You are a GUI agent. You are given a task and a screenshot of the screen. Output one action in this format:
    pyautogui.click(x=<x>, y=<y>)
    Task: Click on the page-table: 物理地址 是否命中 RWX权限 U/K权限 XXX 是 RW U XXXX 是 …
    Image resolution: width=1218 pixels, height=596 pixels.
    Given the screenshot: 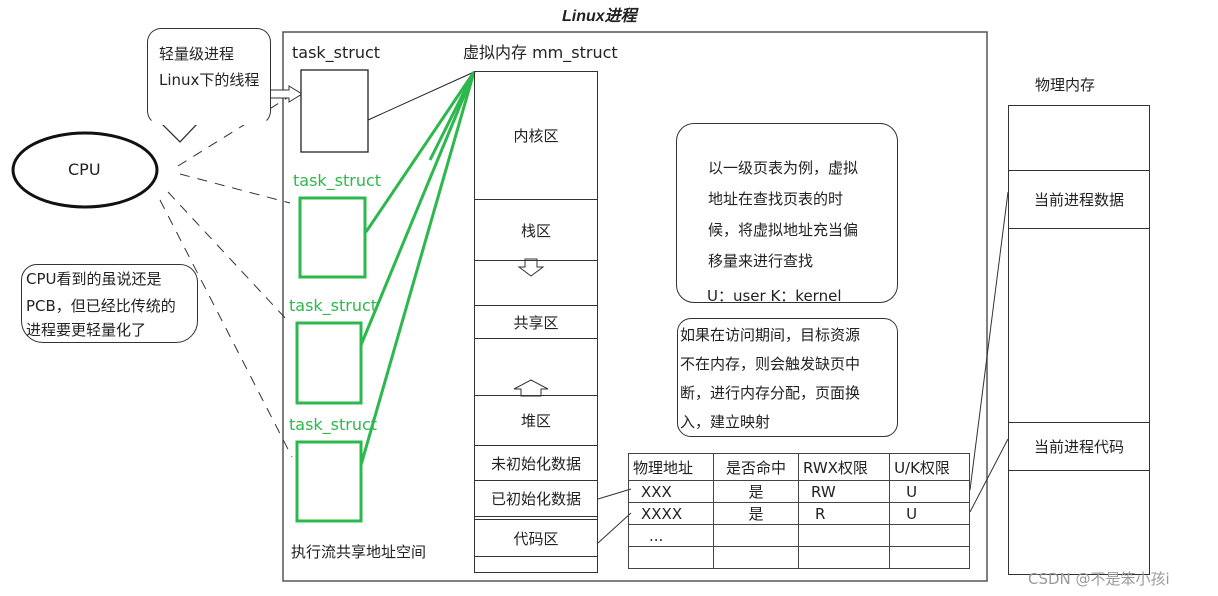 What is the action you would take?
    pyautogui.click(x=799, y=511)
    